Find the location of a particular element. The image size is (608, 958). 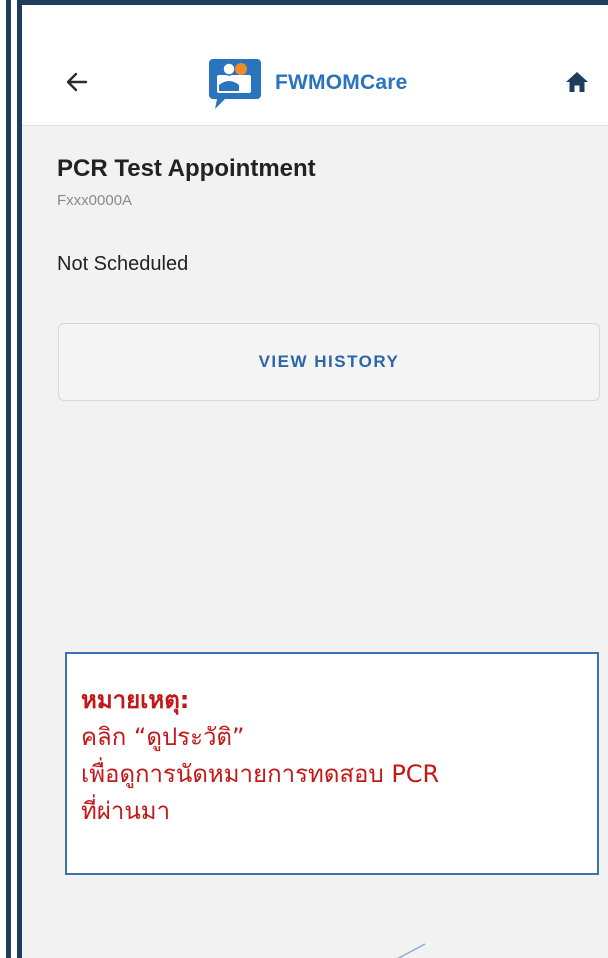

app-logo: FWMOMCare is located at coordinates (307, 83).